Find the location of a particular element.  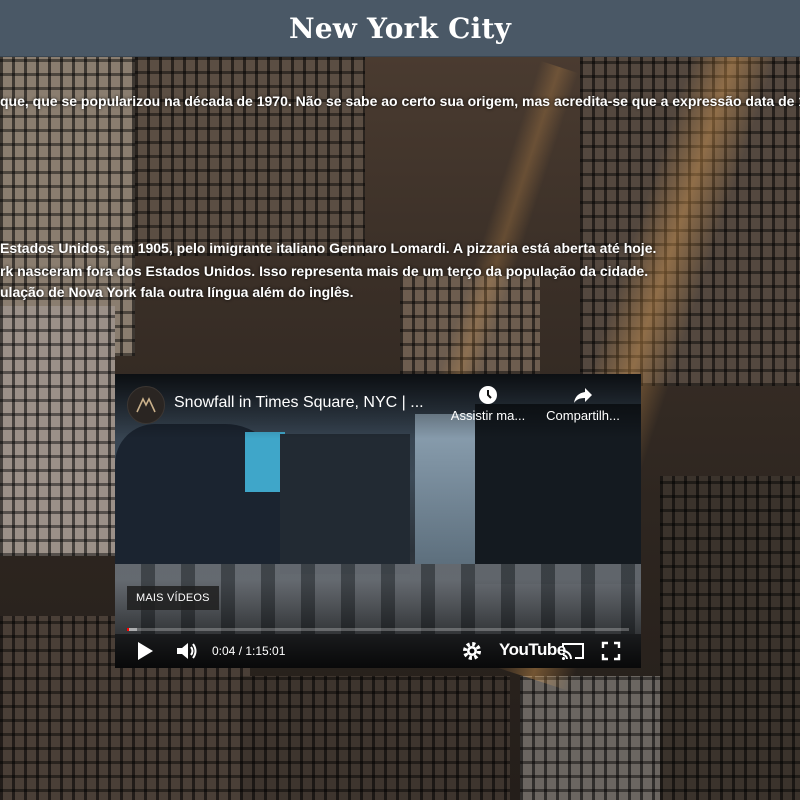

settings-button is located at coordinates (472, 651).